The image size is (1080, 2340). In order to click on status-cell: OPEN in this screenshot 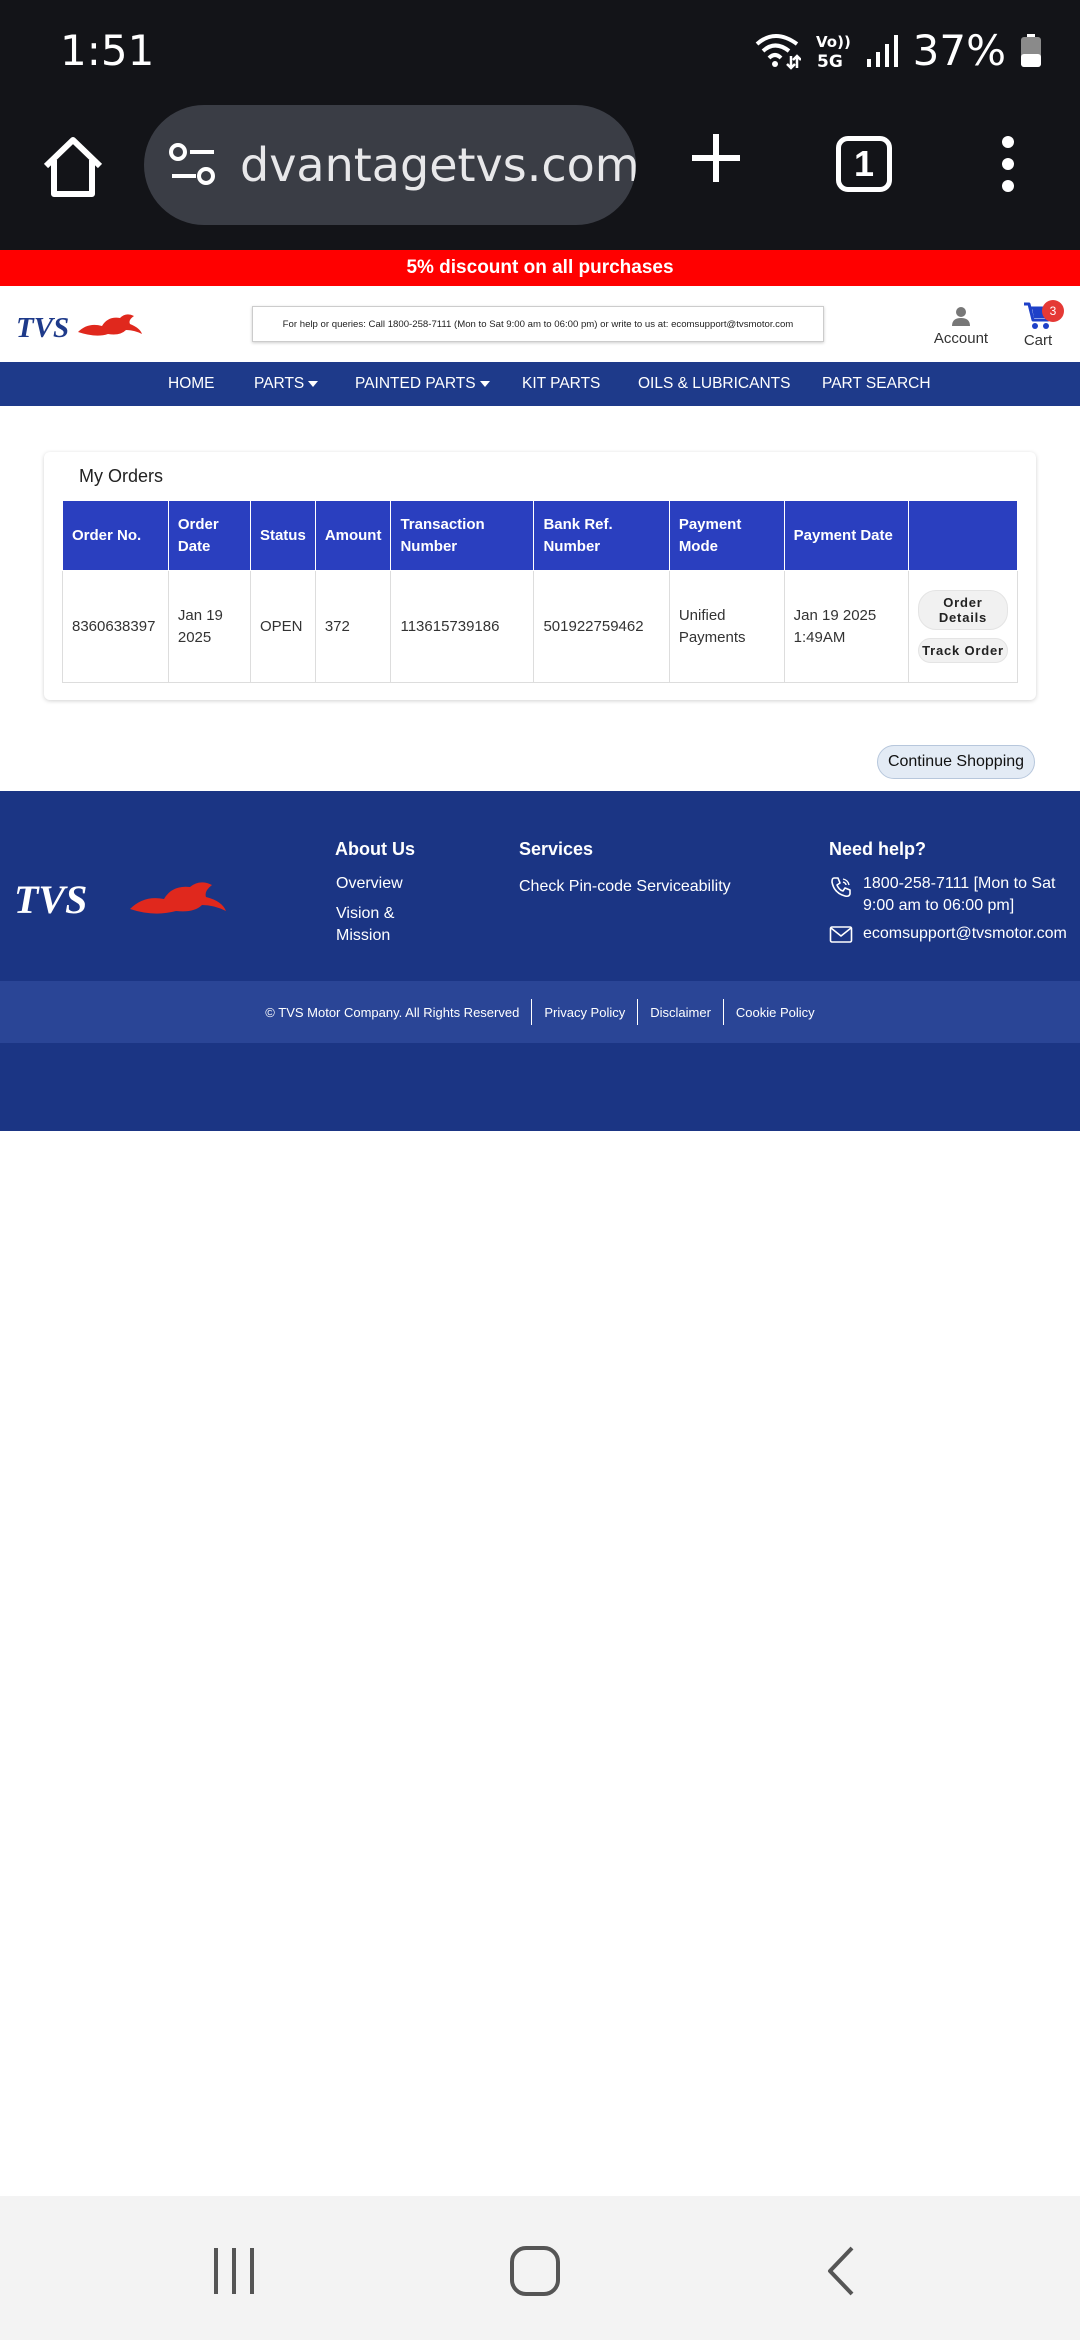, I will do `click(282, 626)`.